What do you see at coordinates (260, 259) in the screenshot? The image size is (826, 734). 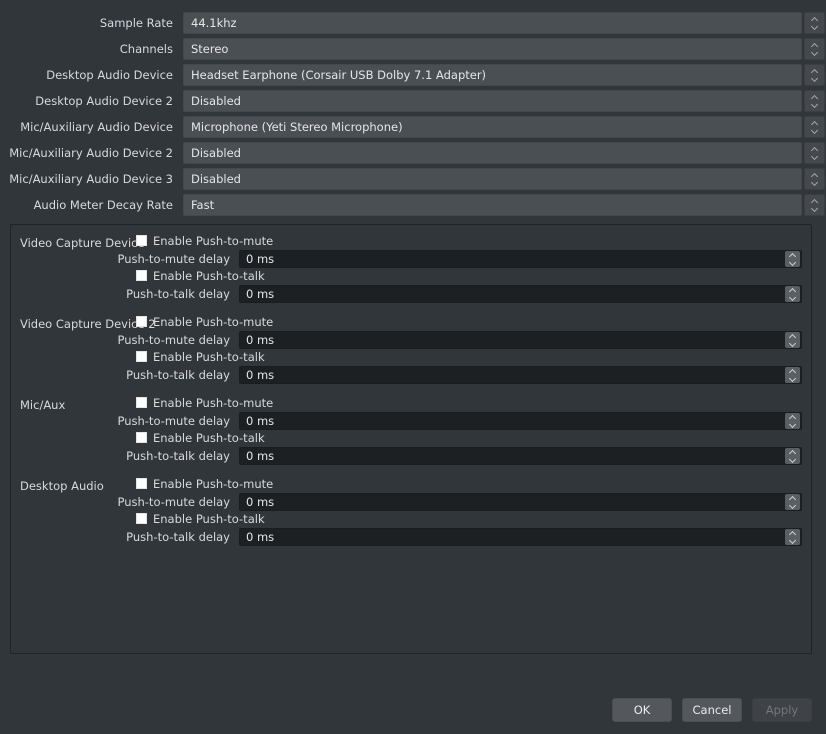 I see `push-to-mute-delay-value: 0 ms` at bounding box center [260, 259].